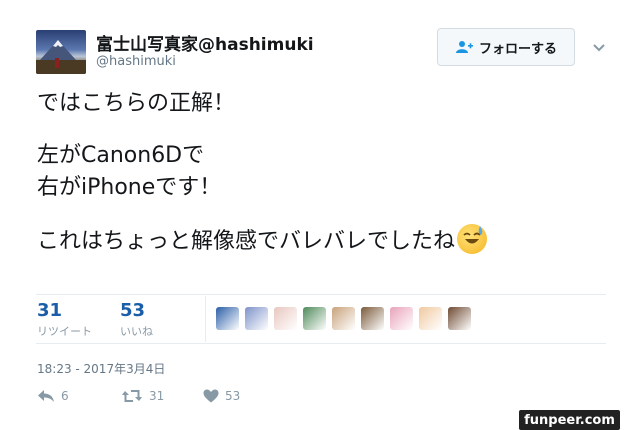 The height and width of the screenshot is (430, 640). What do you see at coordinates (205, 319) in the screenshot?
I see `stats-divider` at bounding box center [205, 319].